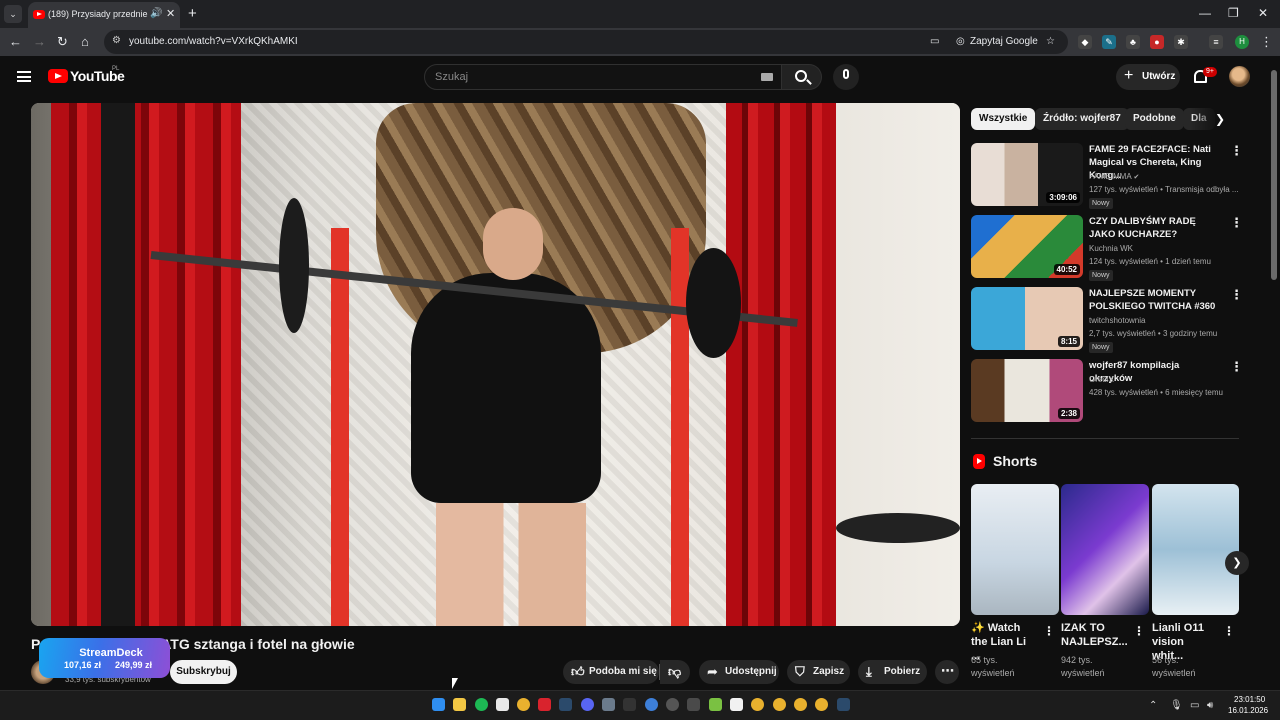 The height and width of the screenshot is (720, 1280). I want to click on streamdeck-promo-overlay: StreamDeck 107,16 zł 249,99 zł, so click(104, 658).